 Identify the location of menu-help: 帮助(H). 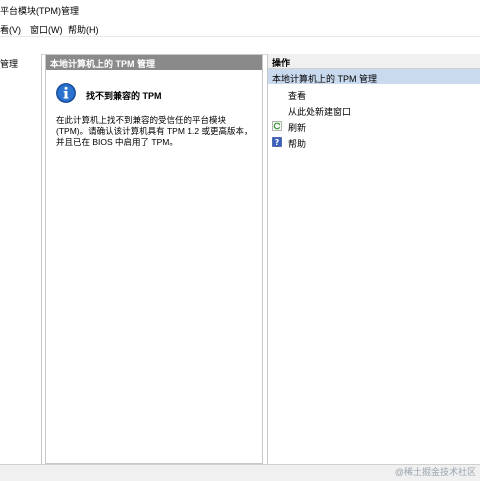
(83, 29).